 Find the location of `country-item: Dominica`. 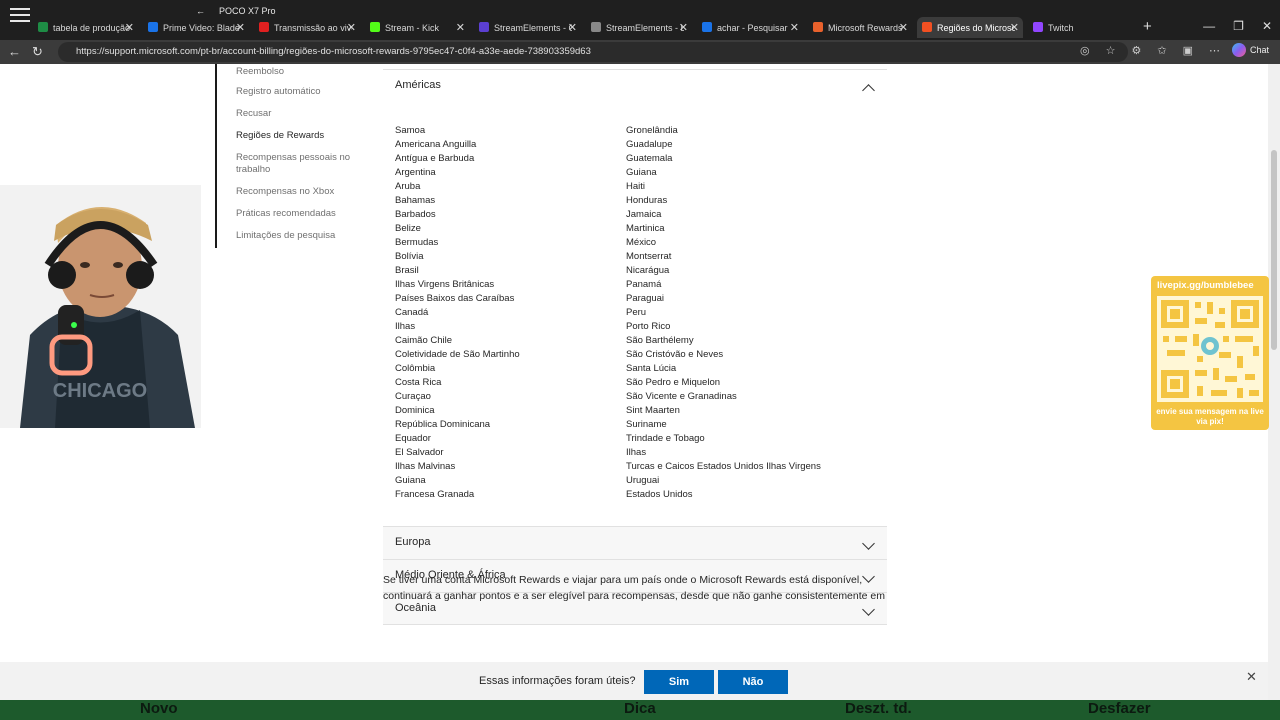

country-item: Dominica is located at coordinates (415, 410).